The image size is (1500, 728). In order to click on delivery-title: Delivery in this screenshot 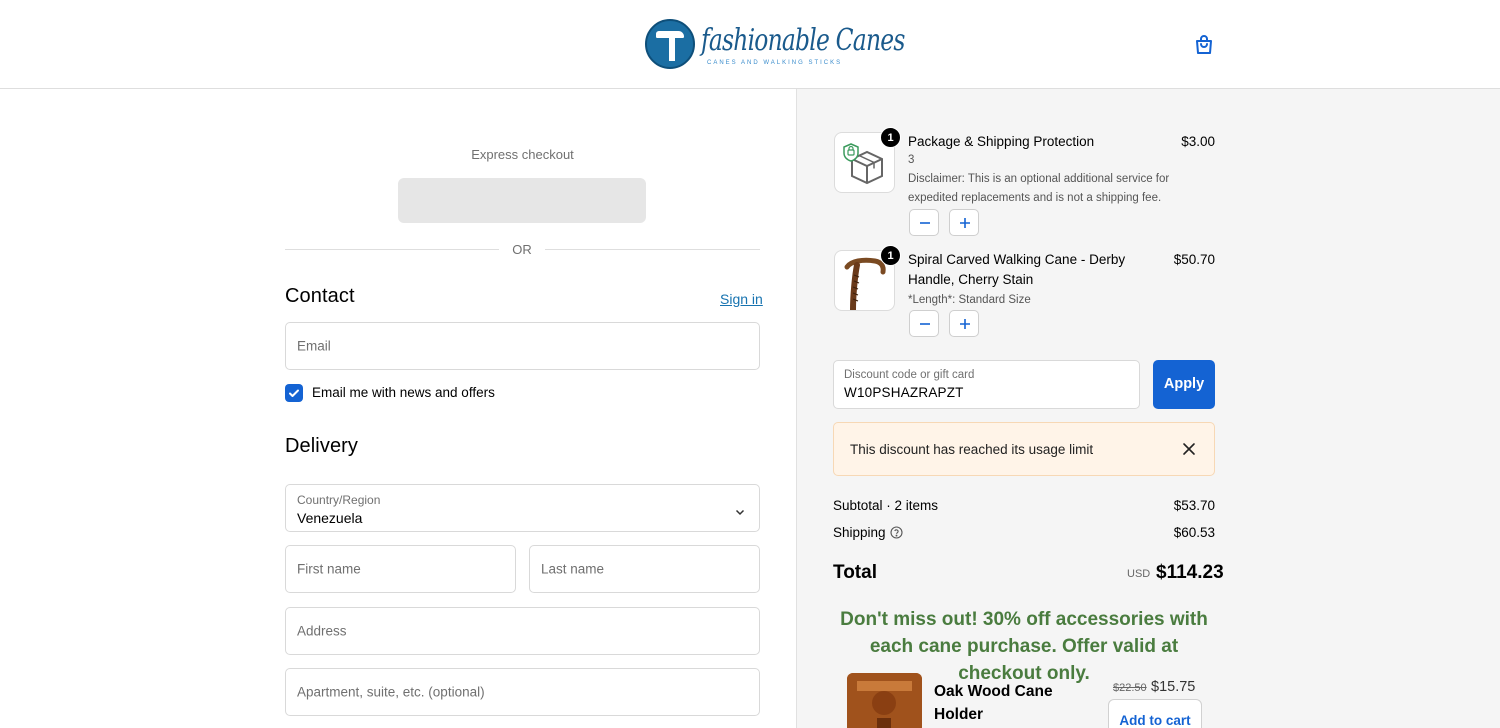, I will do `click(322, 446)`.